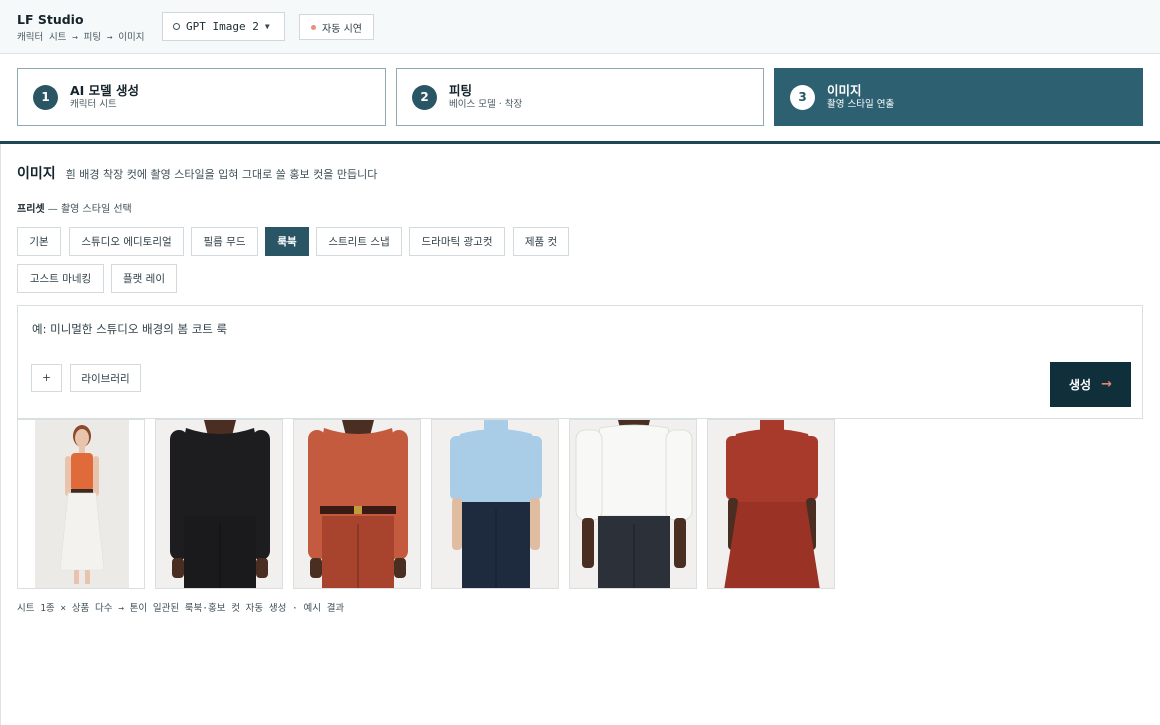 The image size is (1160, 725). Describe the element at coordinates (580, 142) in the screenshot. I see `section-divider` at that location.